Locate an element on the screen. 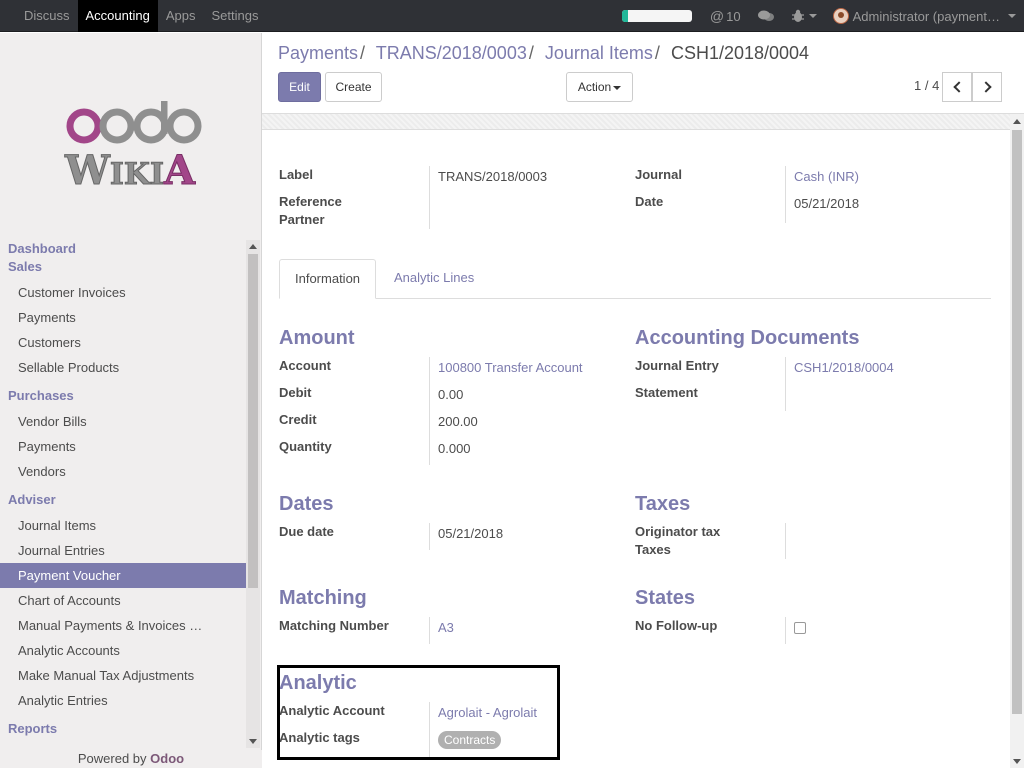  create-button: Create is located at coordinates (353, 87).